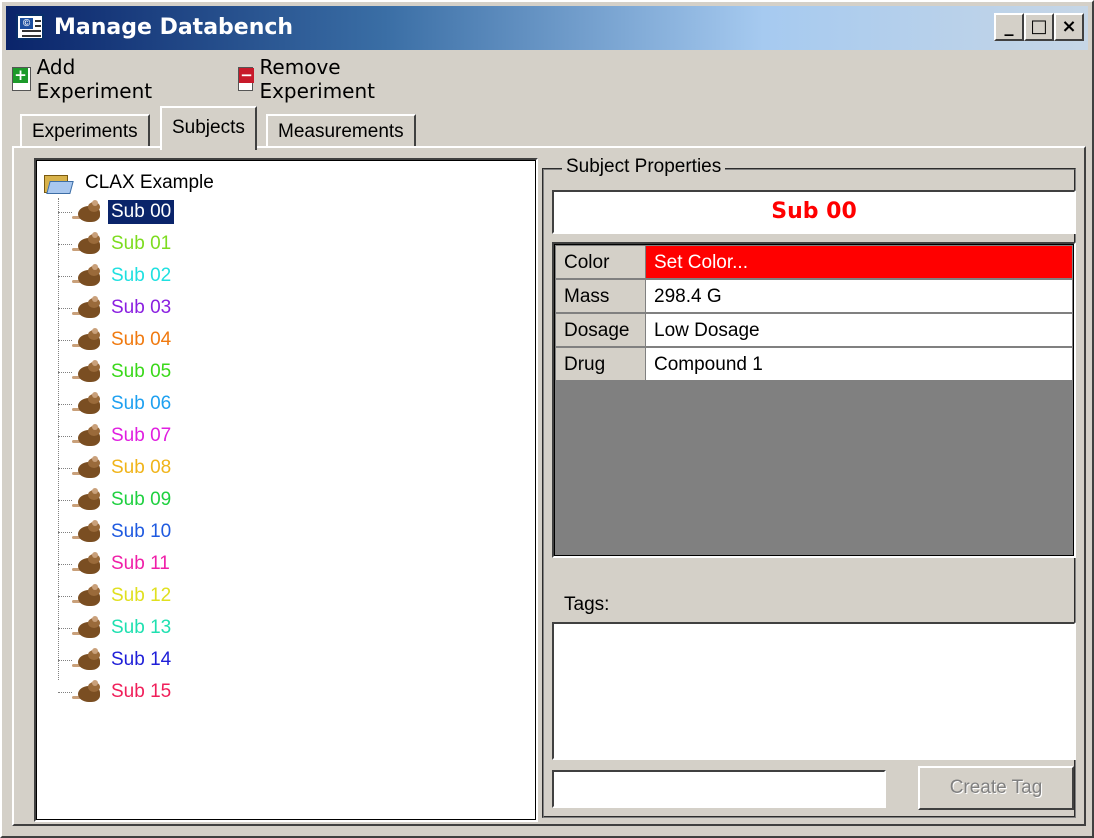 The height and width of the screenshot is (838, 1094). I want to click on property-value: Low Dosage, so click(859, 330).